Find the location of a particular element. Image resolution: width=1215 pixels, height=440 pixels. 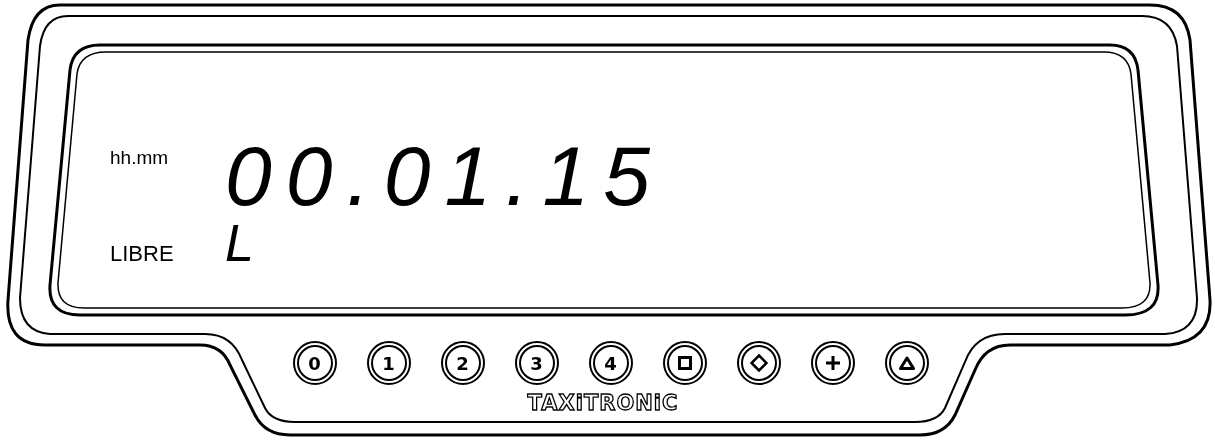

brand-logo: TAXiTRONiC is located at coordinates (603, 403).